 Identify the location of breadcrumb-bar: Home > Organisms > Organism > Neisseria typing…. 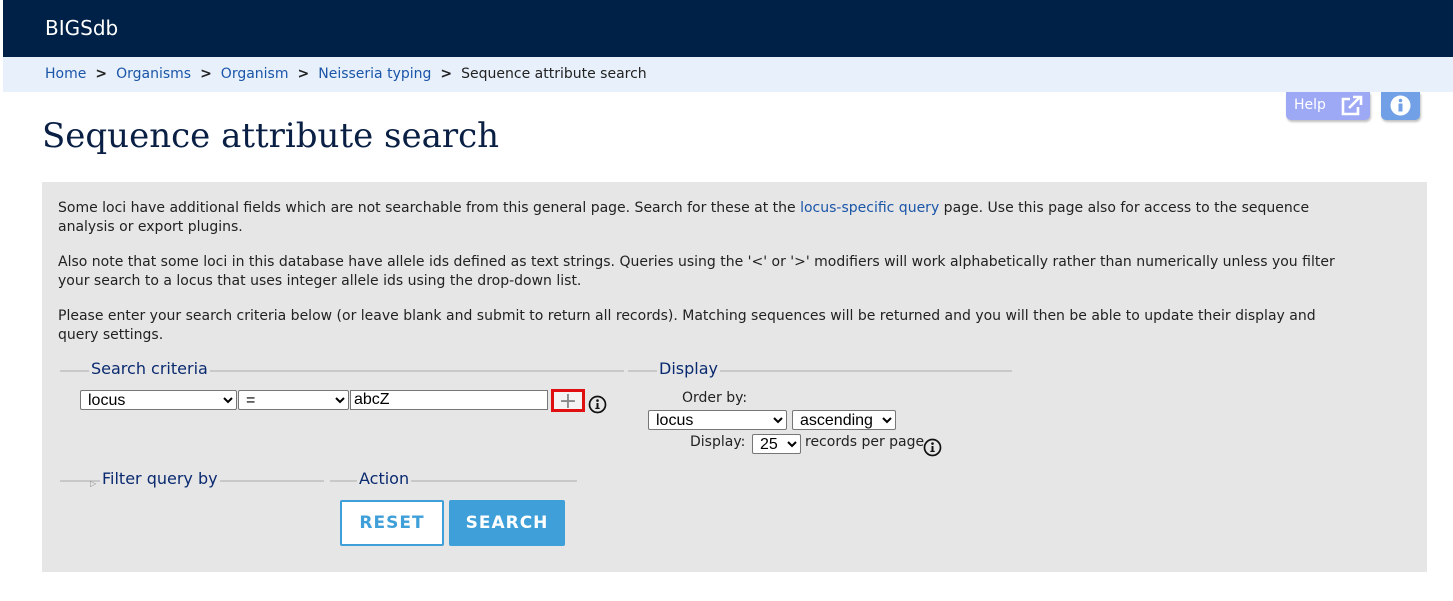
(728, 74).